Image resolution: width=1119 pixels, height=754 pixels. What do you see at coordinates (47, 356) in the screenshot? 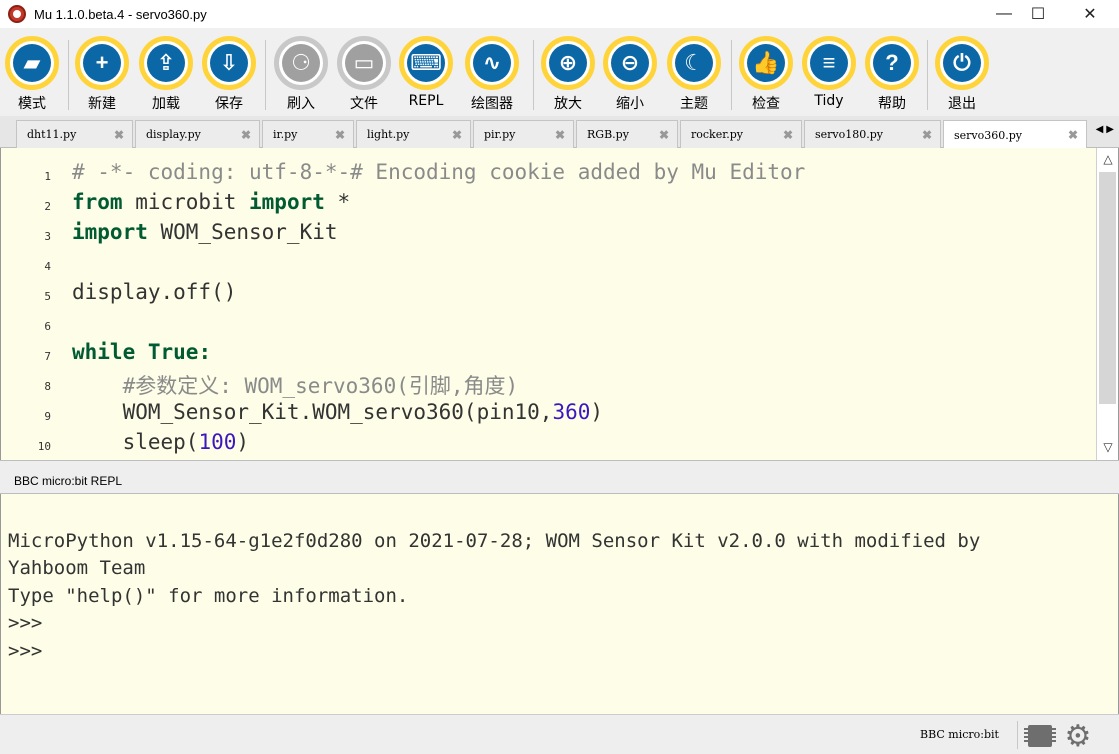
I see `line-number: 7` at bounding box center [47, 356].